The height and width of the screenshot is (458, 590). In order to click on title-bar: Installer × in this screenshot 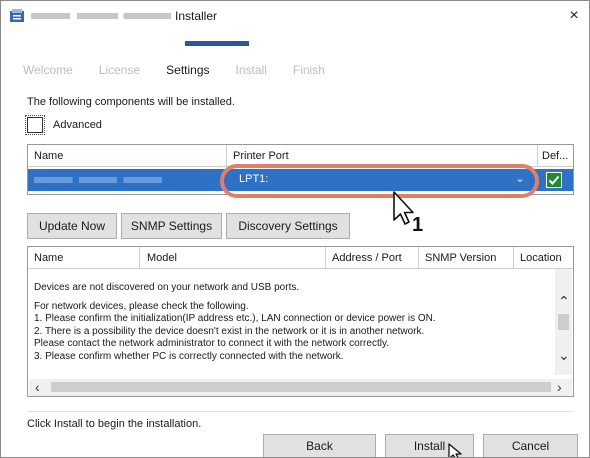, I will do `click(295, 16)`.